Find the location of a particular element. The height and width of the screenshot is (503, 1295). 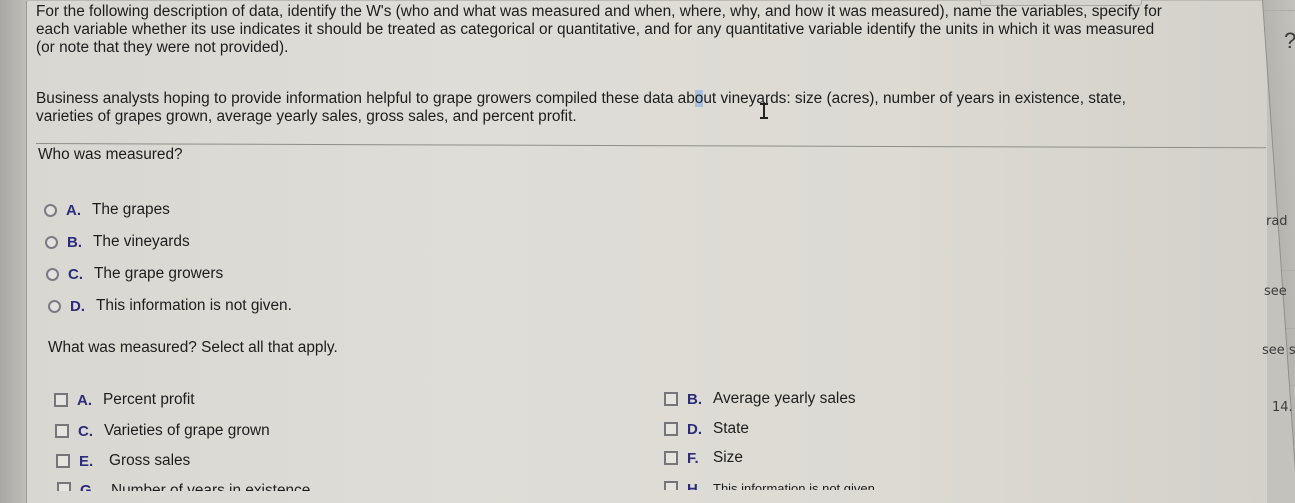

side-panel-text: see is located at coordinates (1275, 291).